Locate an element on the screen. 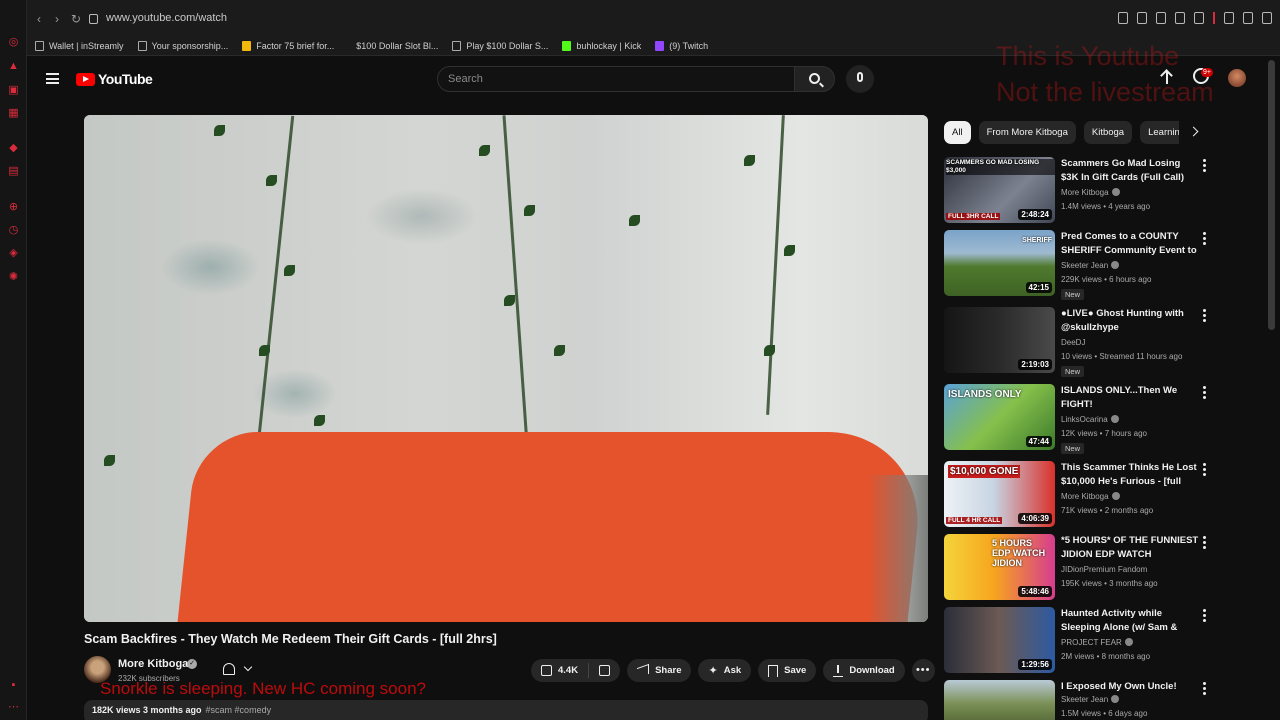  search-button is located at coordinates (814, 79).